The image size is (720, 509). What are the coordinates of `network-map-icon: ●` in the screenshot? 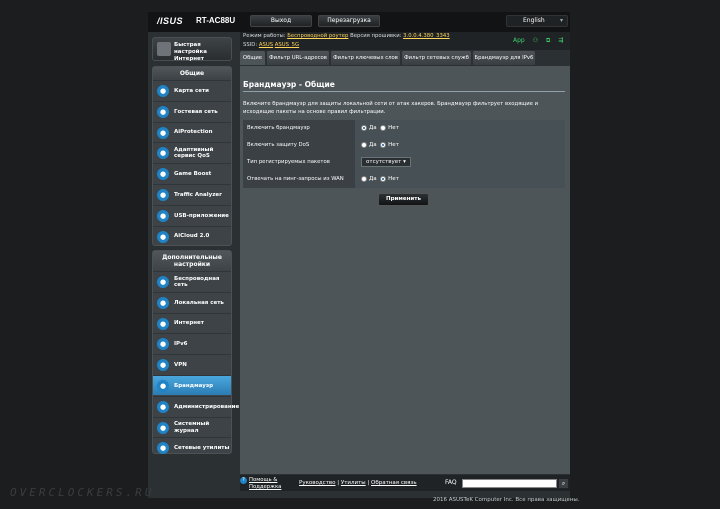 It's located at (163, 91).